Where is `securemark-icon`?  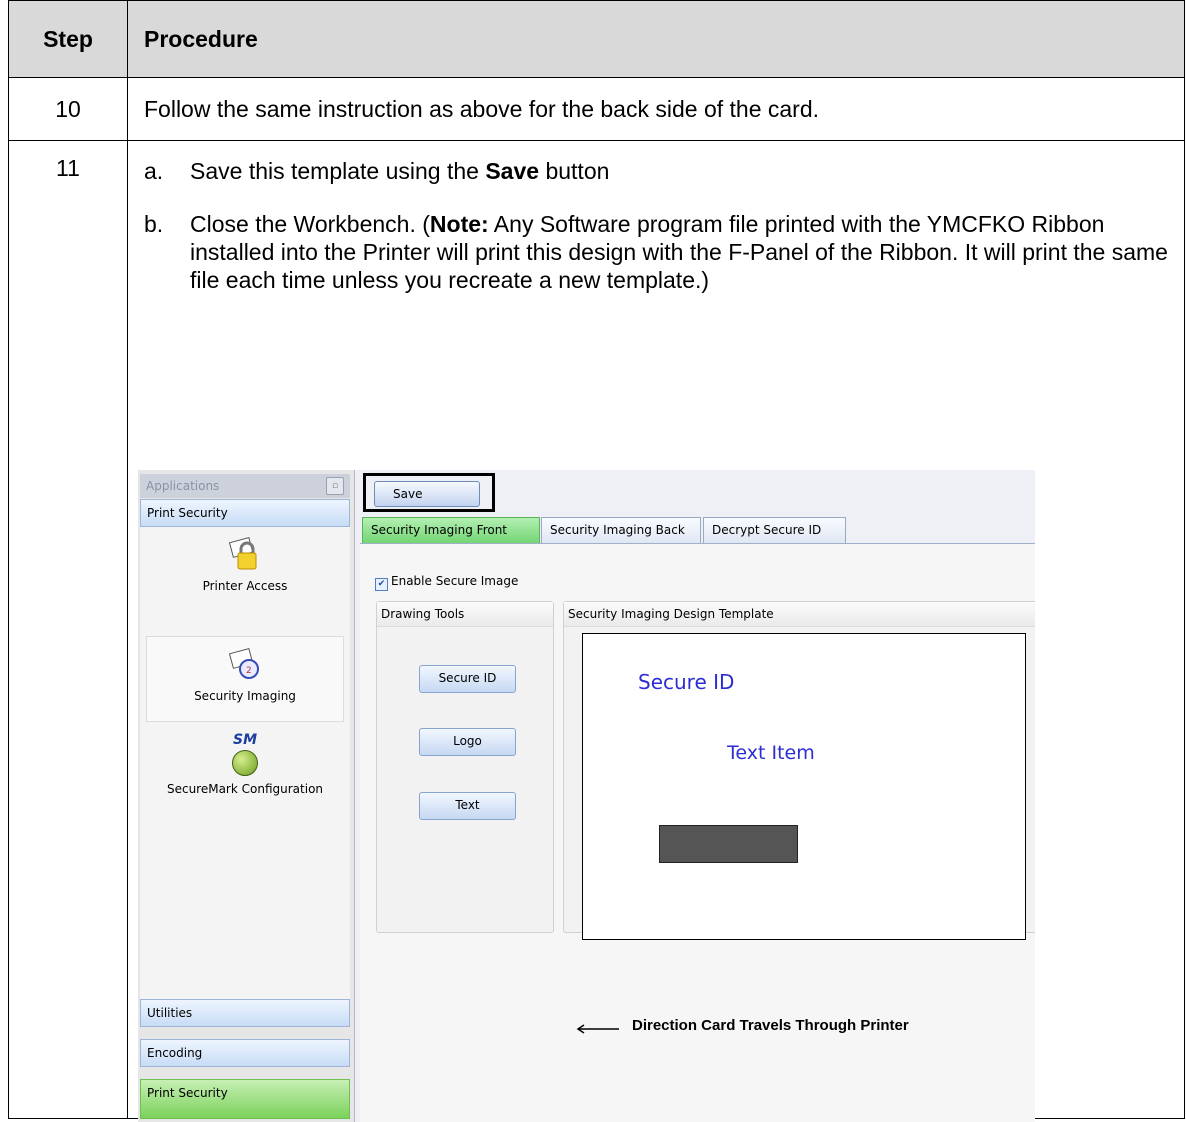
securemark-icon is located at coordinates (245, 763).